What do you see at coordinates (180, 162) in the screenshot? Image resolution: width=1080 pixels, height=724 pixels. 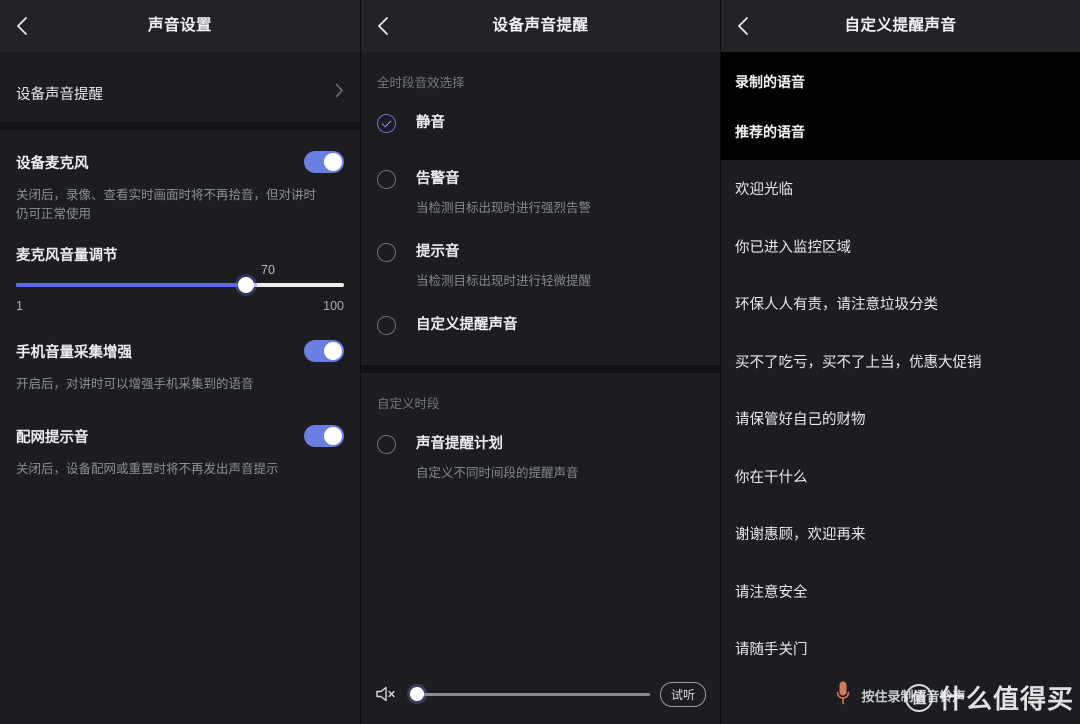 I see `device-microphone-row: 设备麦克风` at bounding box center [180, 162].